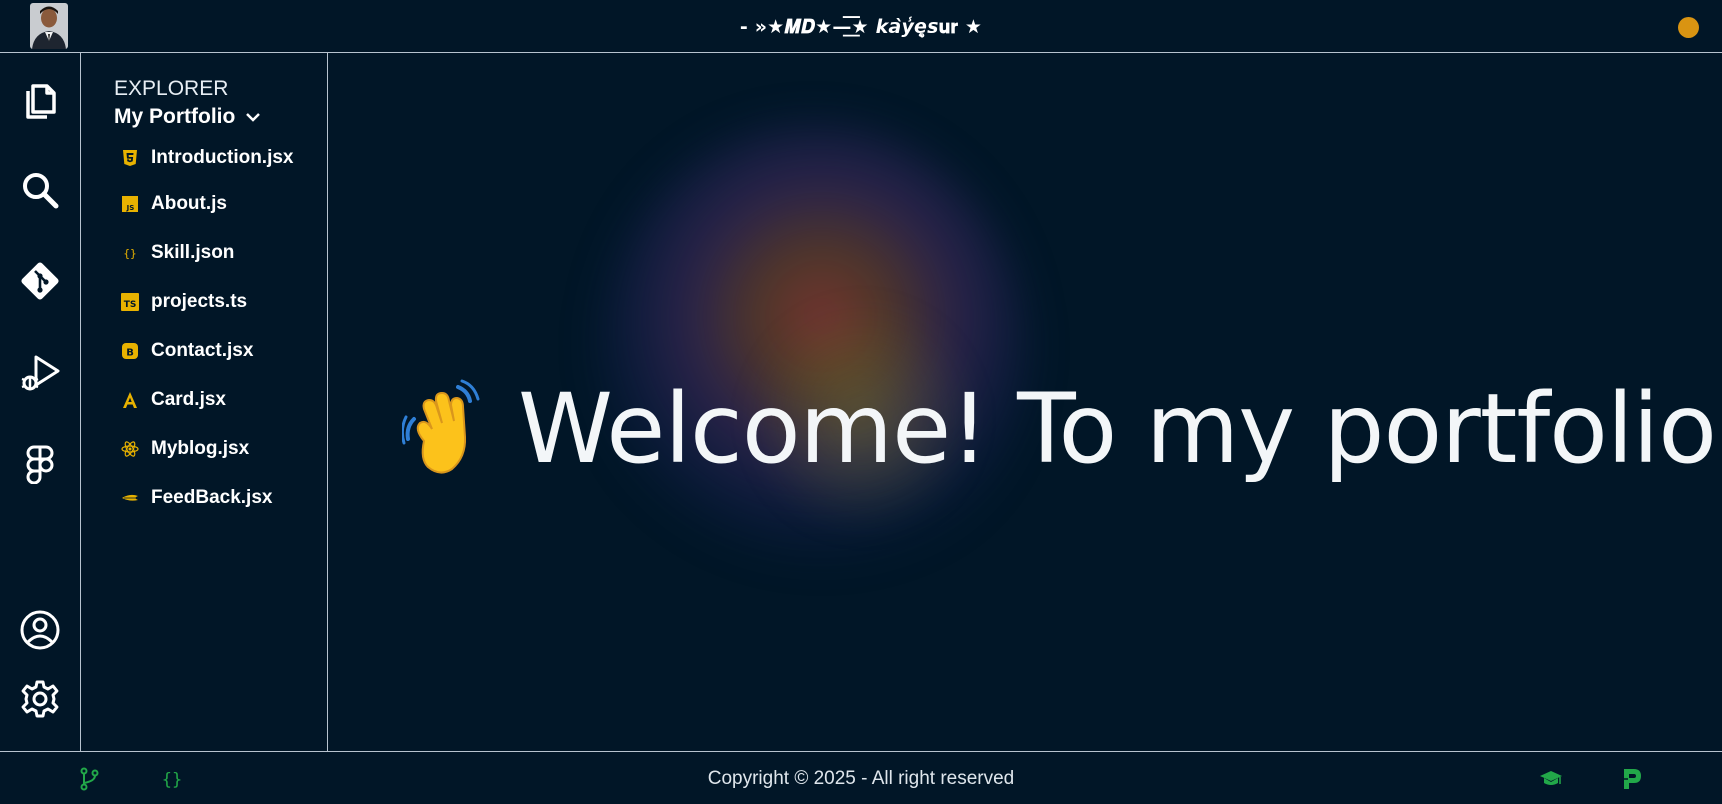  What do you see at coordinates (130, 158) in the screenshot?
I see `html5-icon` at bounding box center [130, 158].